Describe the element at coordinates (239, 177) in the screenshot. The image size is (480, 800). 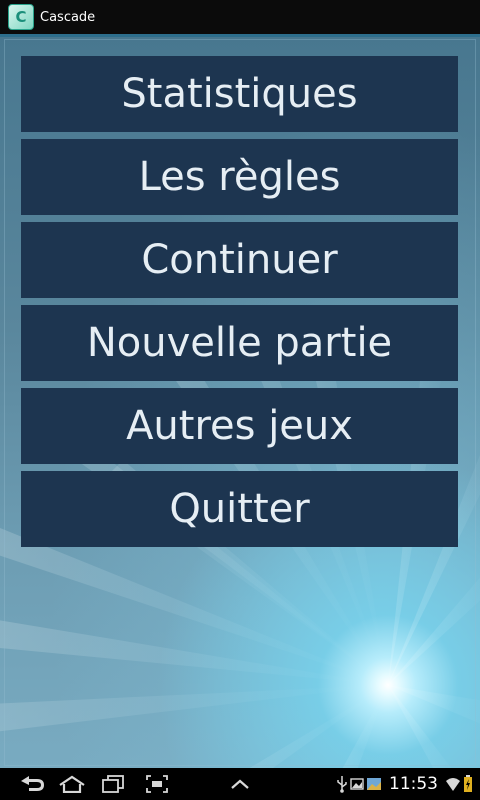
I see `rules-button: Les règles` at that location.